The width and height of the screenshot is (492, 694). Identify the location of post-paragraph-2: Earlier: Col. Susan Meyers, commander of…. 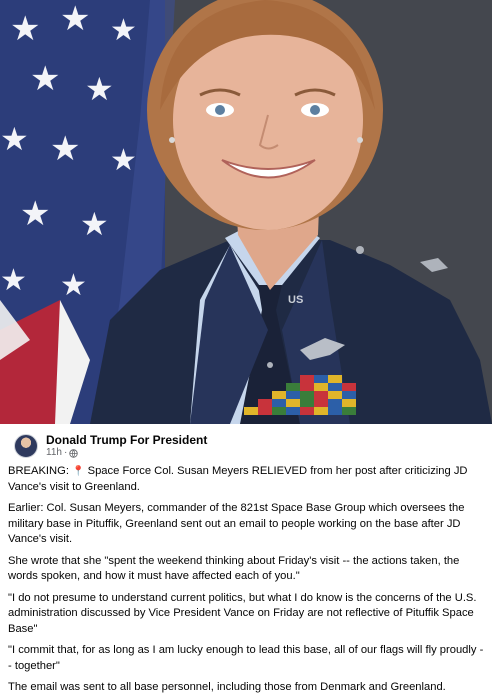
(236, 523).